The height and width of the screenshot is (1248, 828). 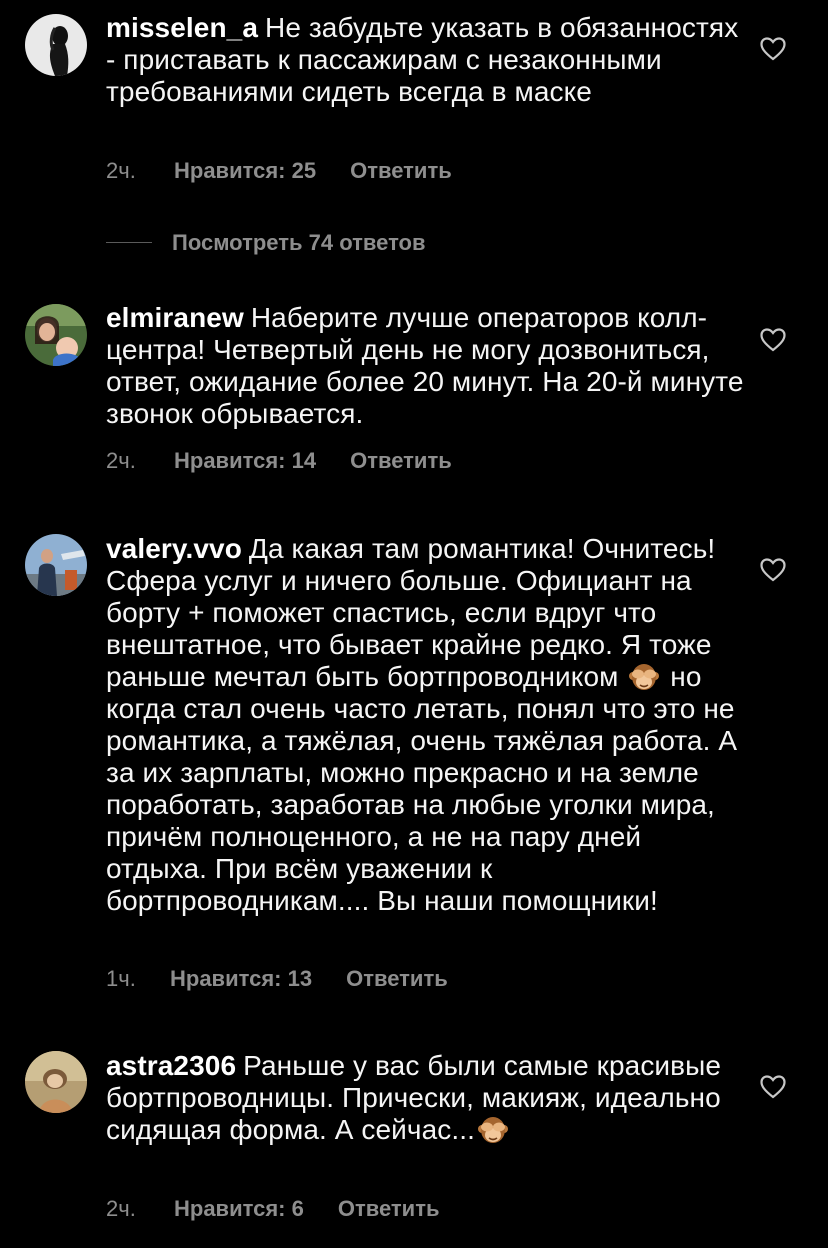 What do you see at coordinates (182, 27) in the screenshot?
I see `username: misselen_a` at bounding box center [182, 27].